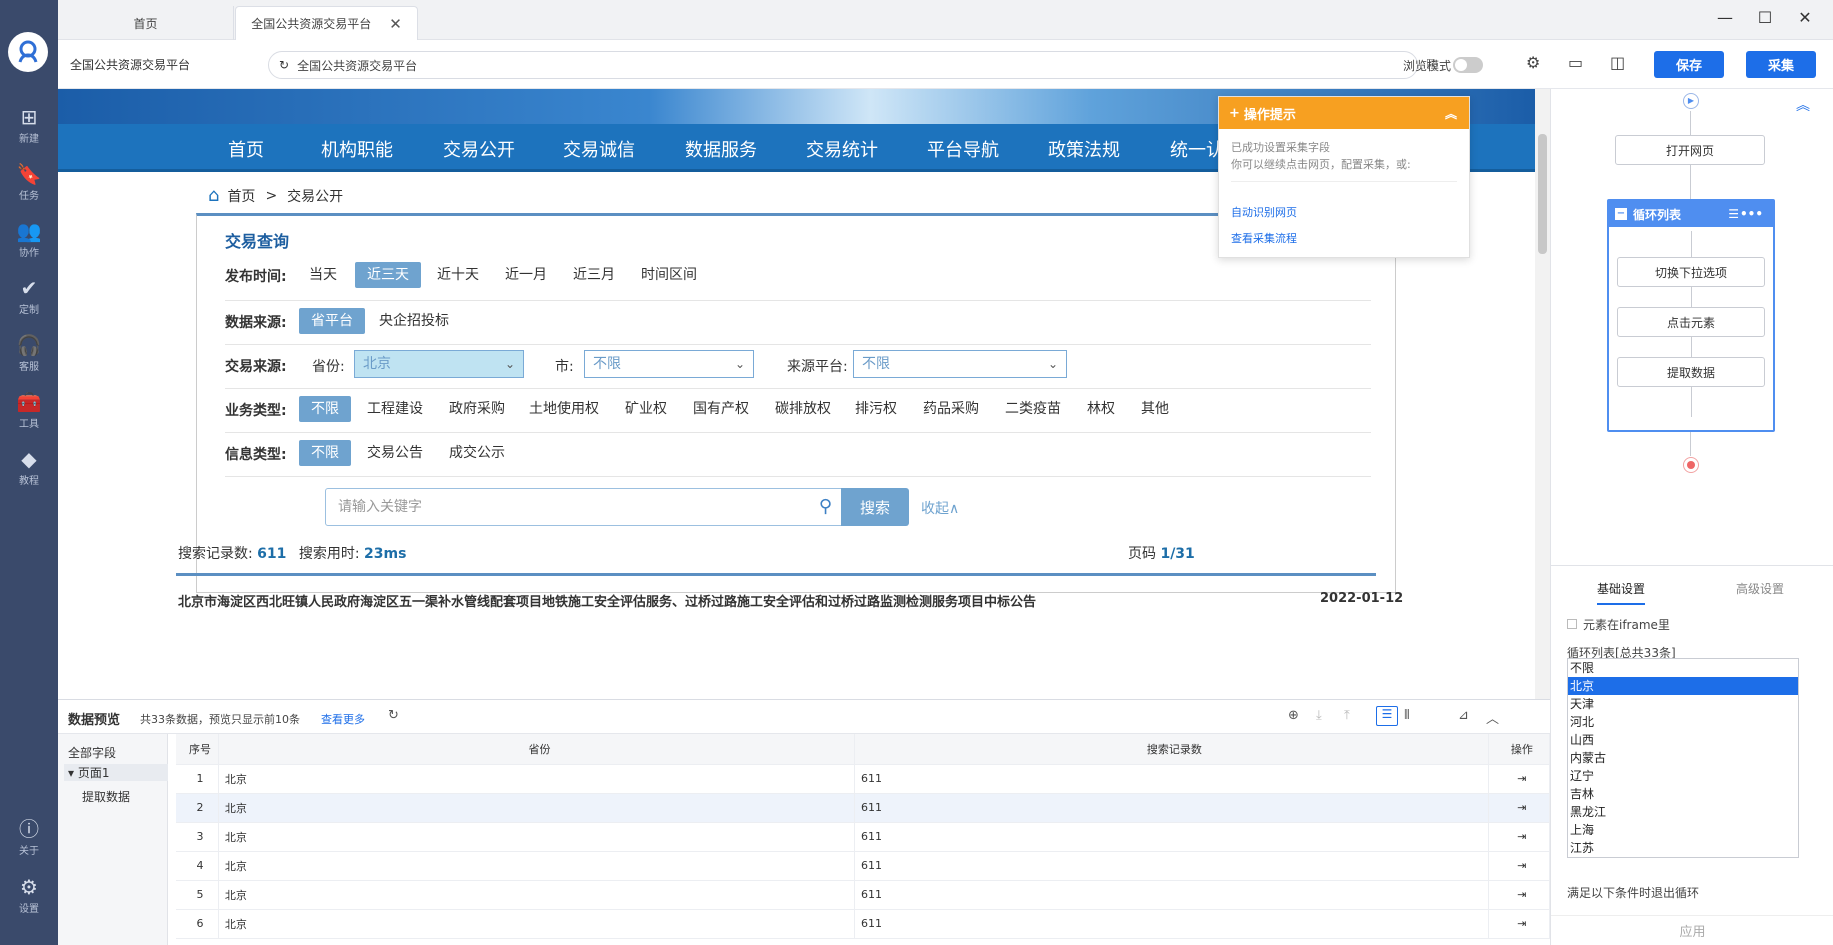 Image resolution: width=1833 pixels, height=945 pixels. Describe the element at coordinates (29, 182) in the screenshot. I see `sidebar-item-tasks: 🔖 任务` at that location.